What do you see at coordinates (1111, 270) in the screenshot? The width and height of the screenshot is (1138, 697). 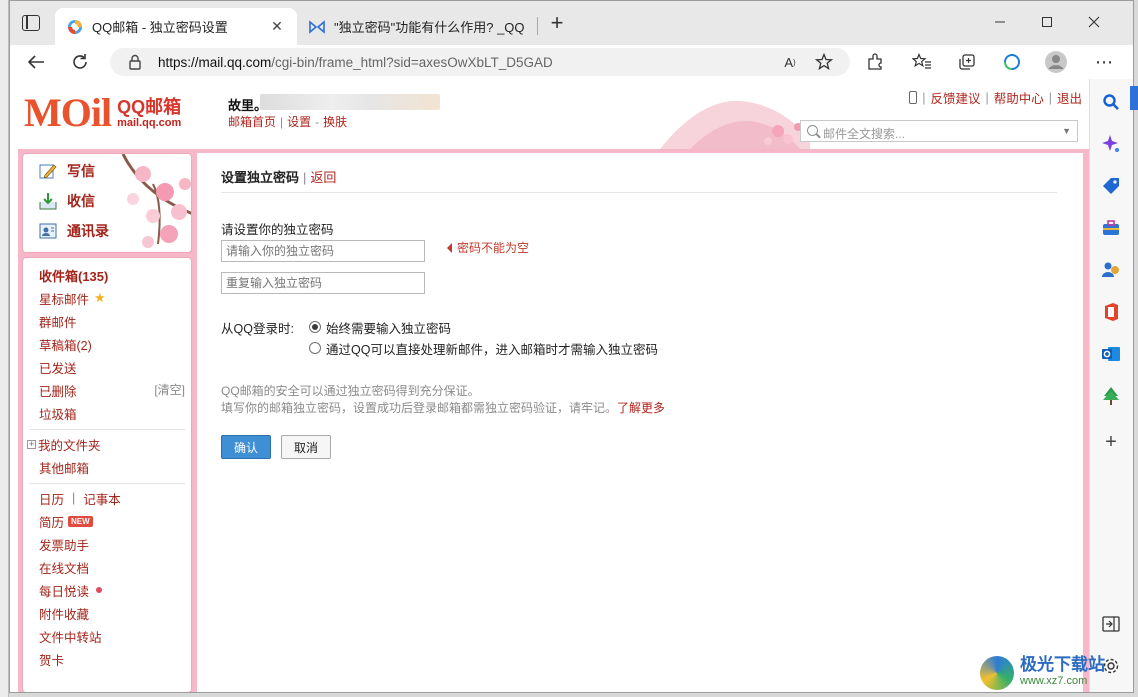 I see `games-people-icon` at bounding box center [1111, 270].